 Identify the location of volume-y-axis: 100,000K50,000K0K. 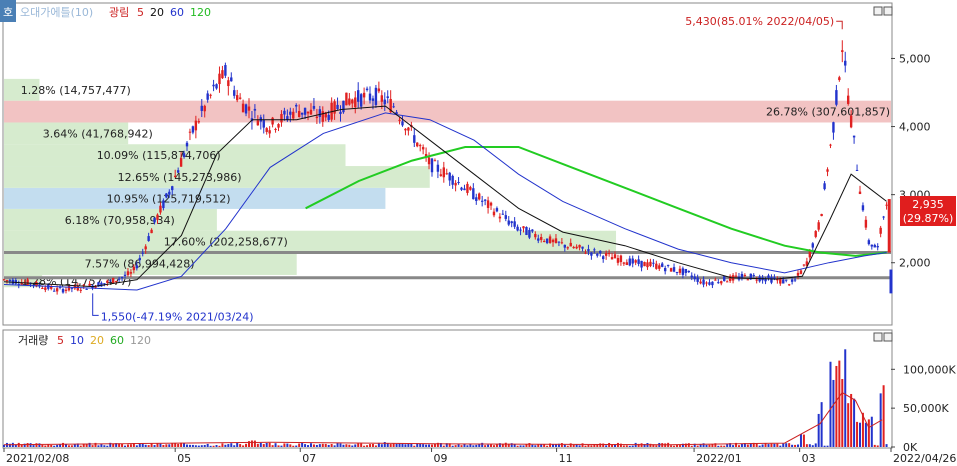
(923, 408).